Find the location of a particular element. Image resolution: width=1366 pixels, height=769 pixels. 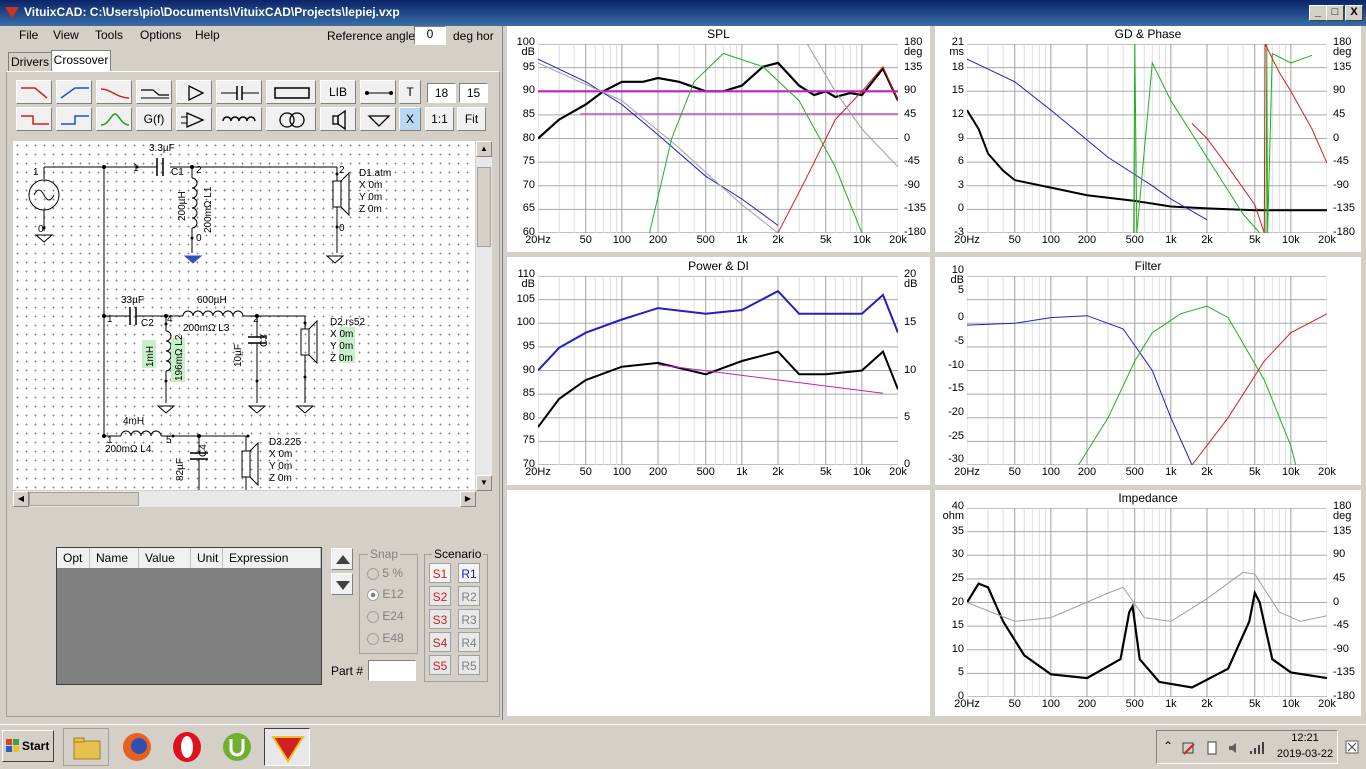

opera-taskbar-button is located at coordinates (187, 747).